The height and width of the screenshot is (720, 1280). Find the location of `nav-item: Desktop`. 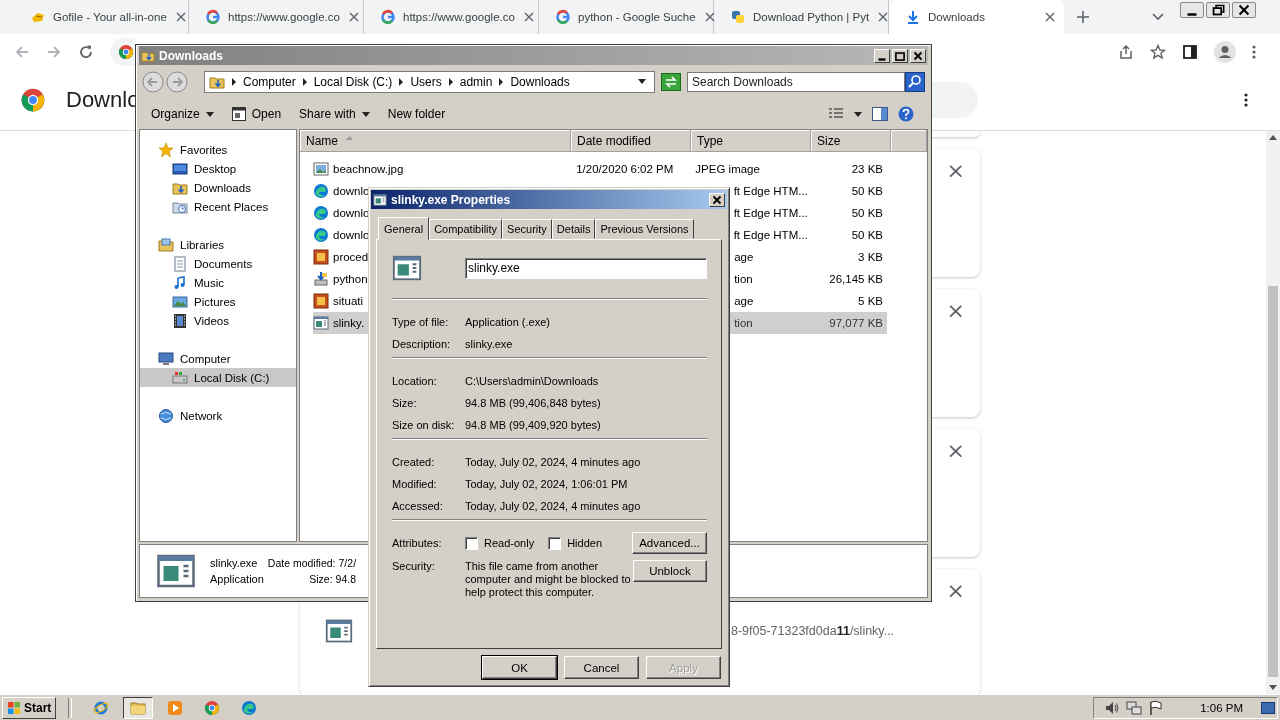

nav-item: Desktop is located at coordinates (218, 168).